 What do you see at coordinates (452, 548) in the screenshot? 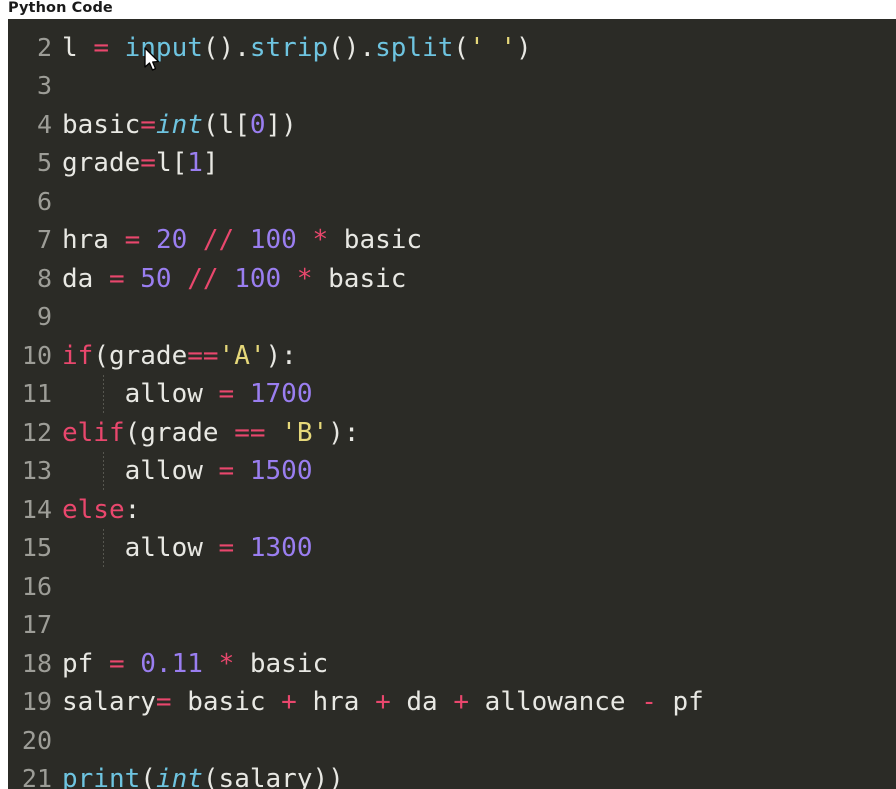
I see `code-line: 15 allow = 1300` at bounding box center [452, 548].